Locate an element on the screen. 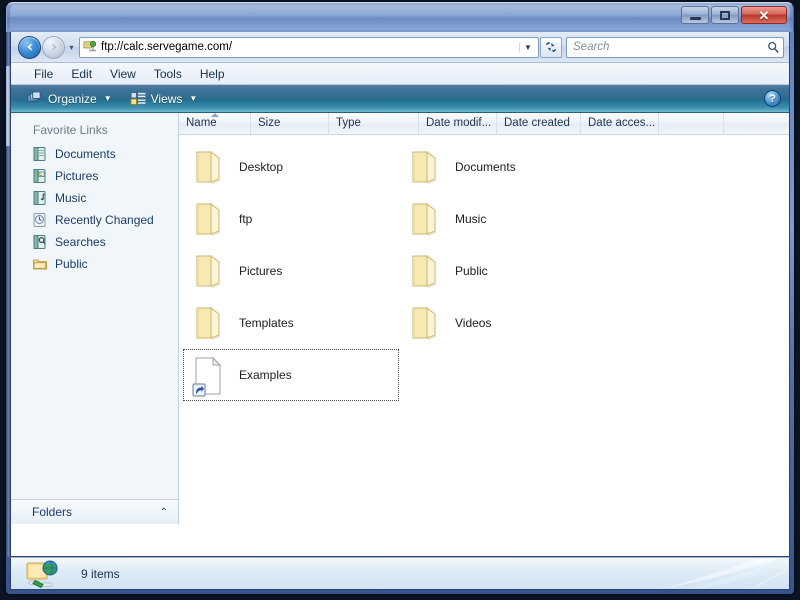 The height and width of the screenshot is (600, 800). file-item-pictures: Pictures is located at coordinates (291, 271).